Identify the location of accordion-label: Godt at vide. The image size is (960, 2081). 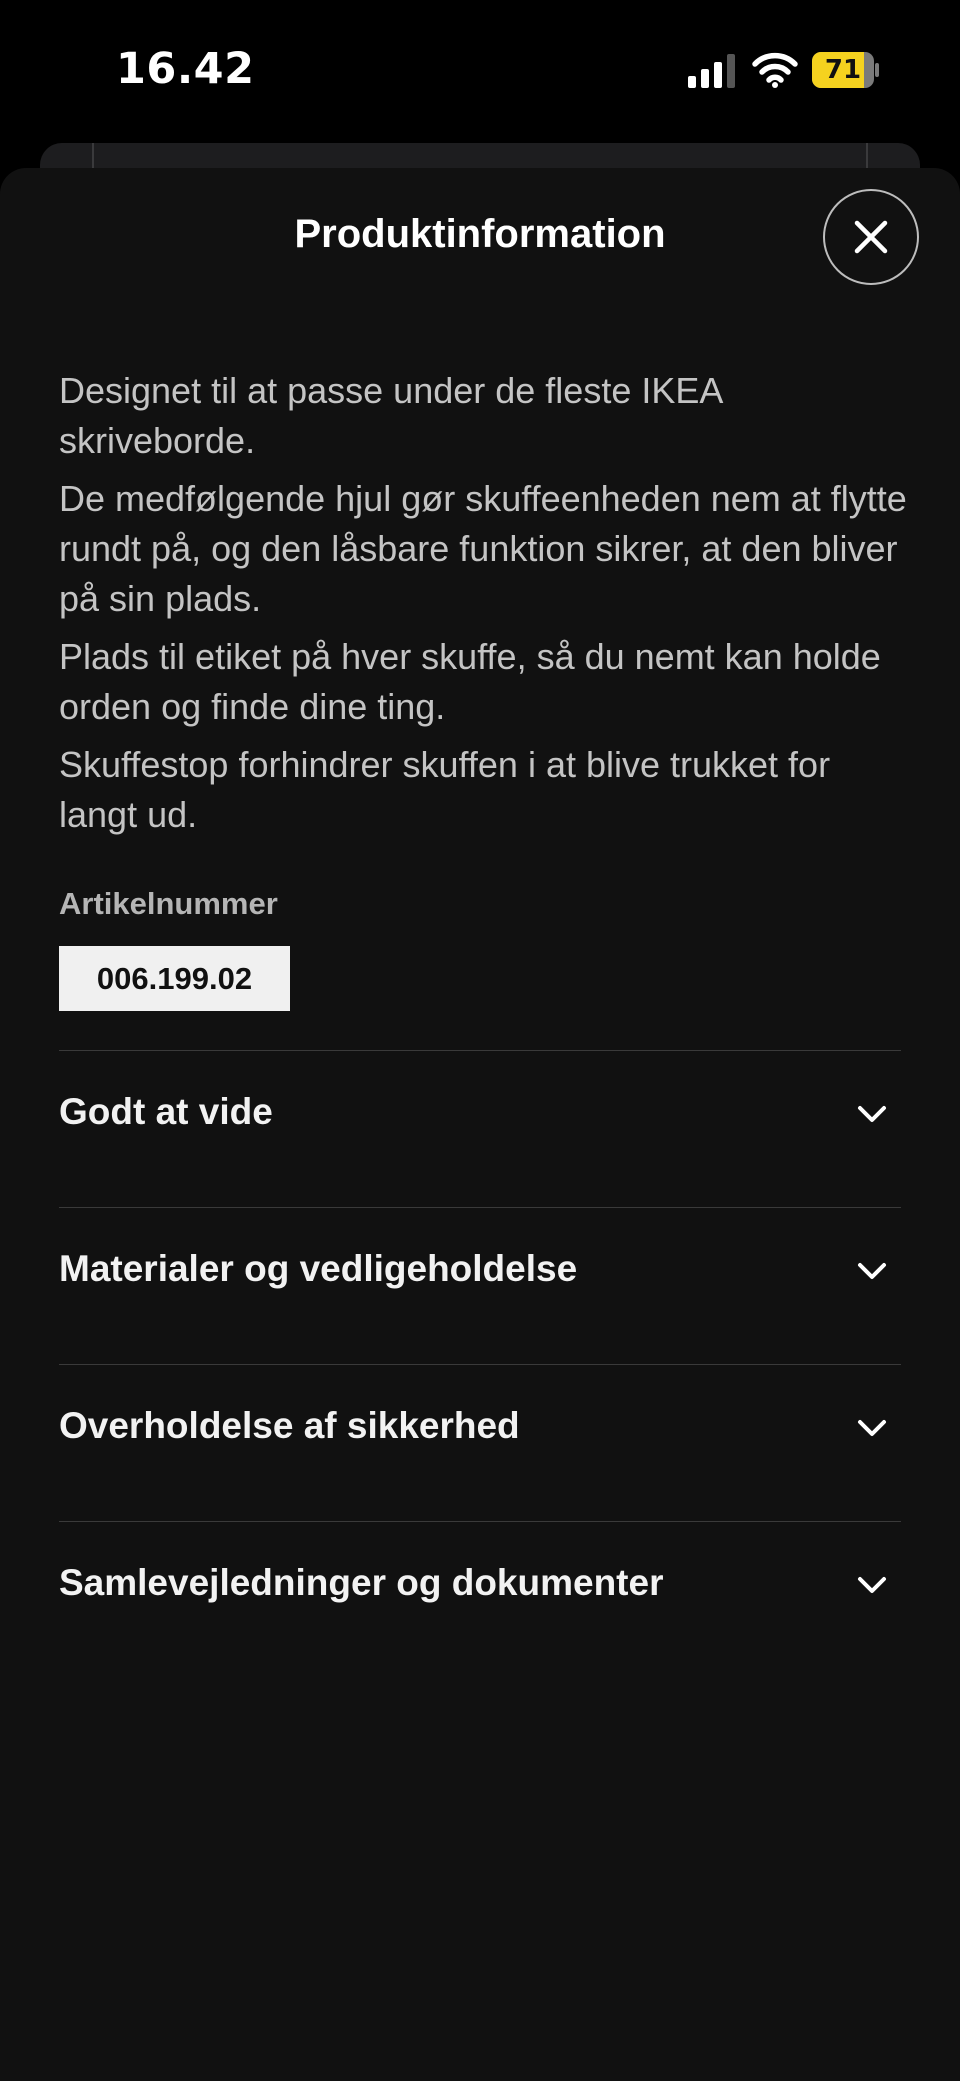
(166, 1111).